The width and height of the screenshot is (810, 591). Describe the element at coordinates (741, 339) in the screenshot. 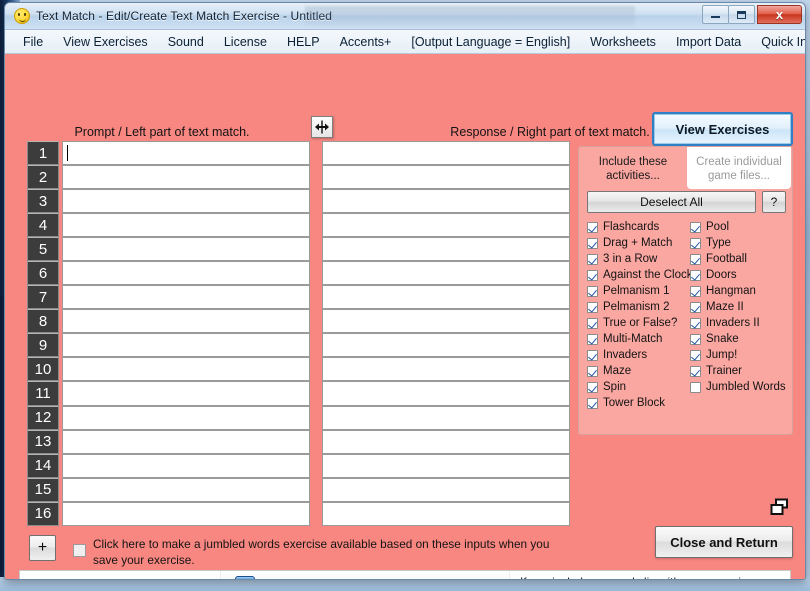

I see `activity-right-item: Snake` at that location.